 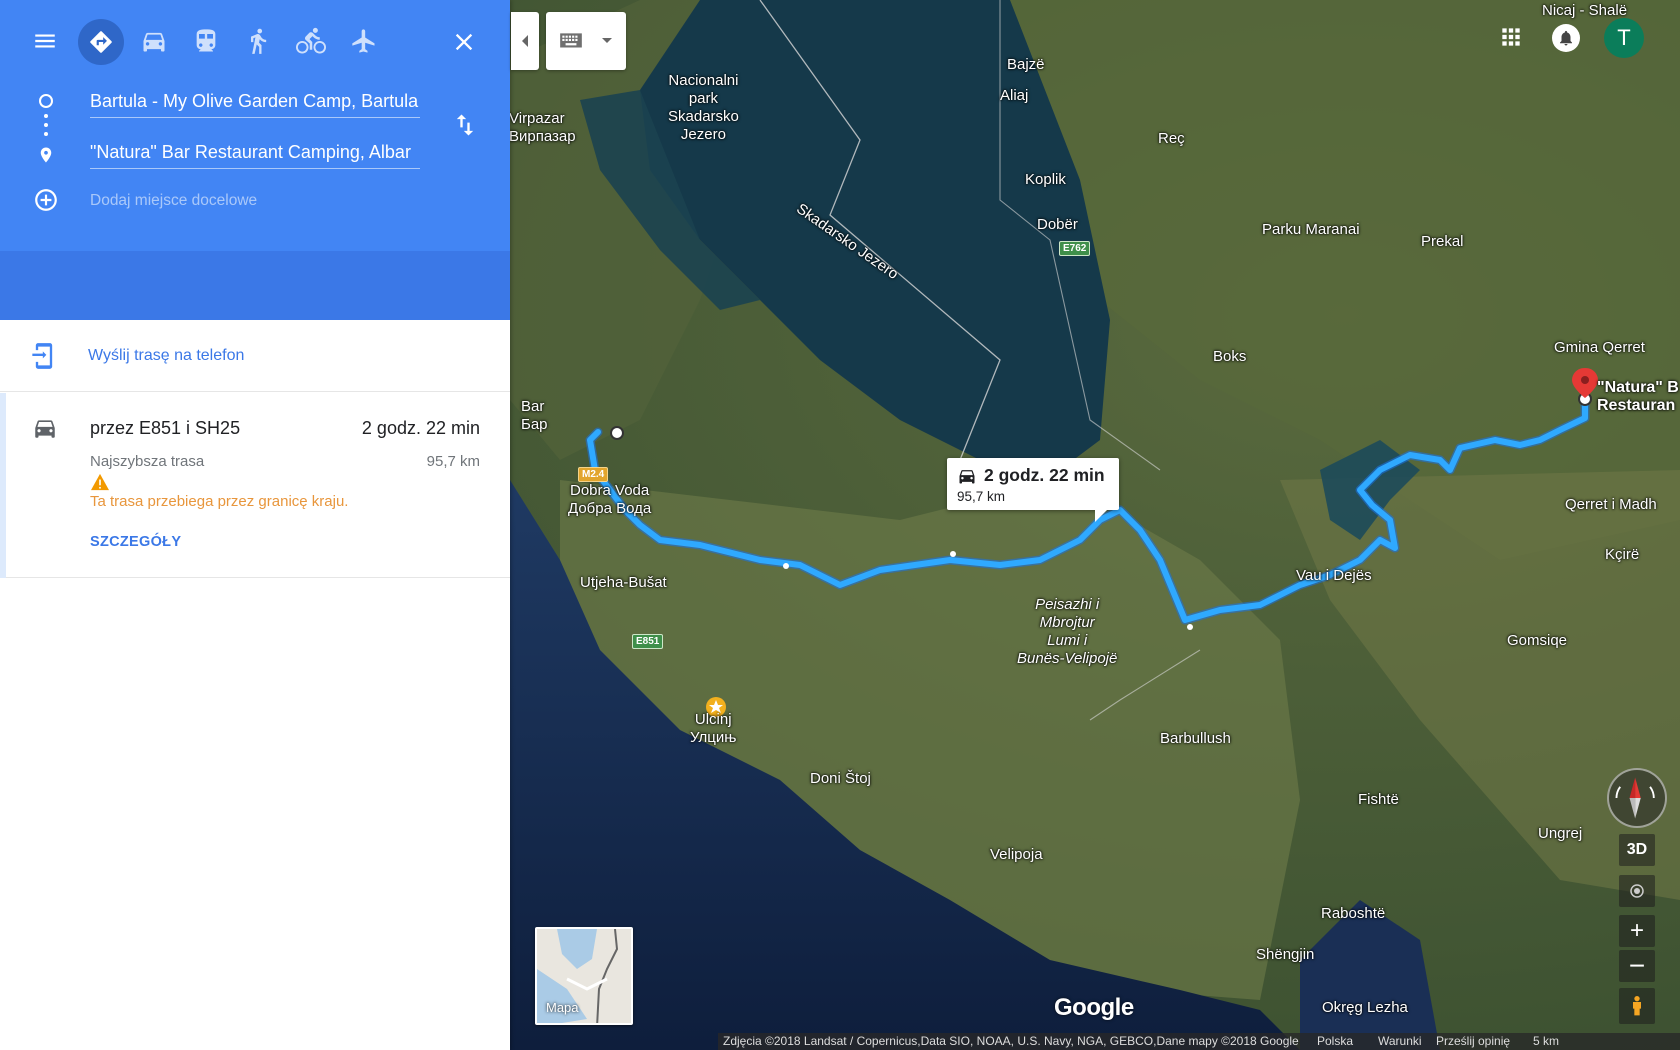 I want to click on route-description: Najszybsza trasa, so click(x=147, y=461).